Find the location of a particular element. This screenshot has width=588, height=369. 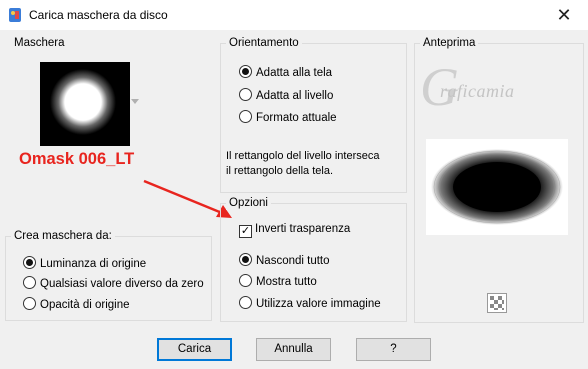

crea-label: Crea maschera da: is located at coordinates (63, 236).